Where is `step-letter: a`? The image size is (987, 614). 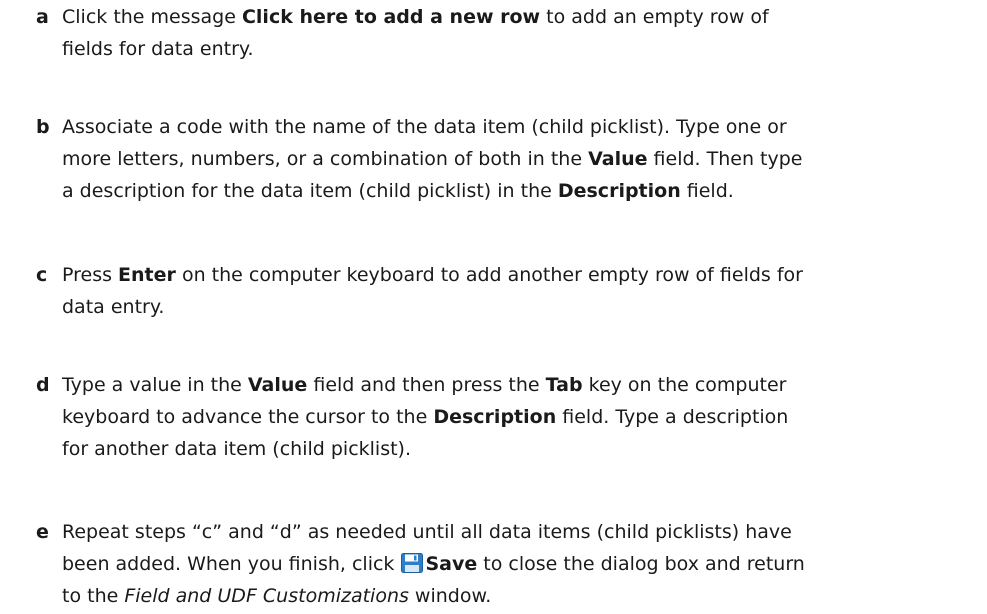 step-letter: a is located at coordinates (42, 17).